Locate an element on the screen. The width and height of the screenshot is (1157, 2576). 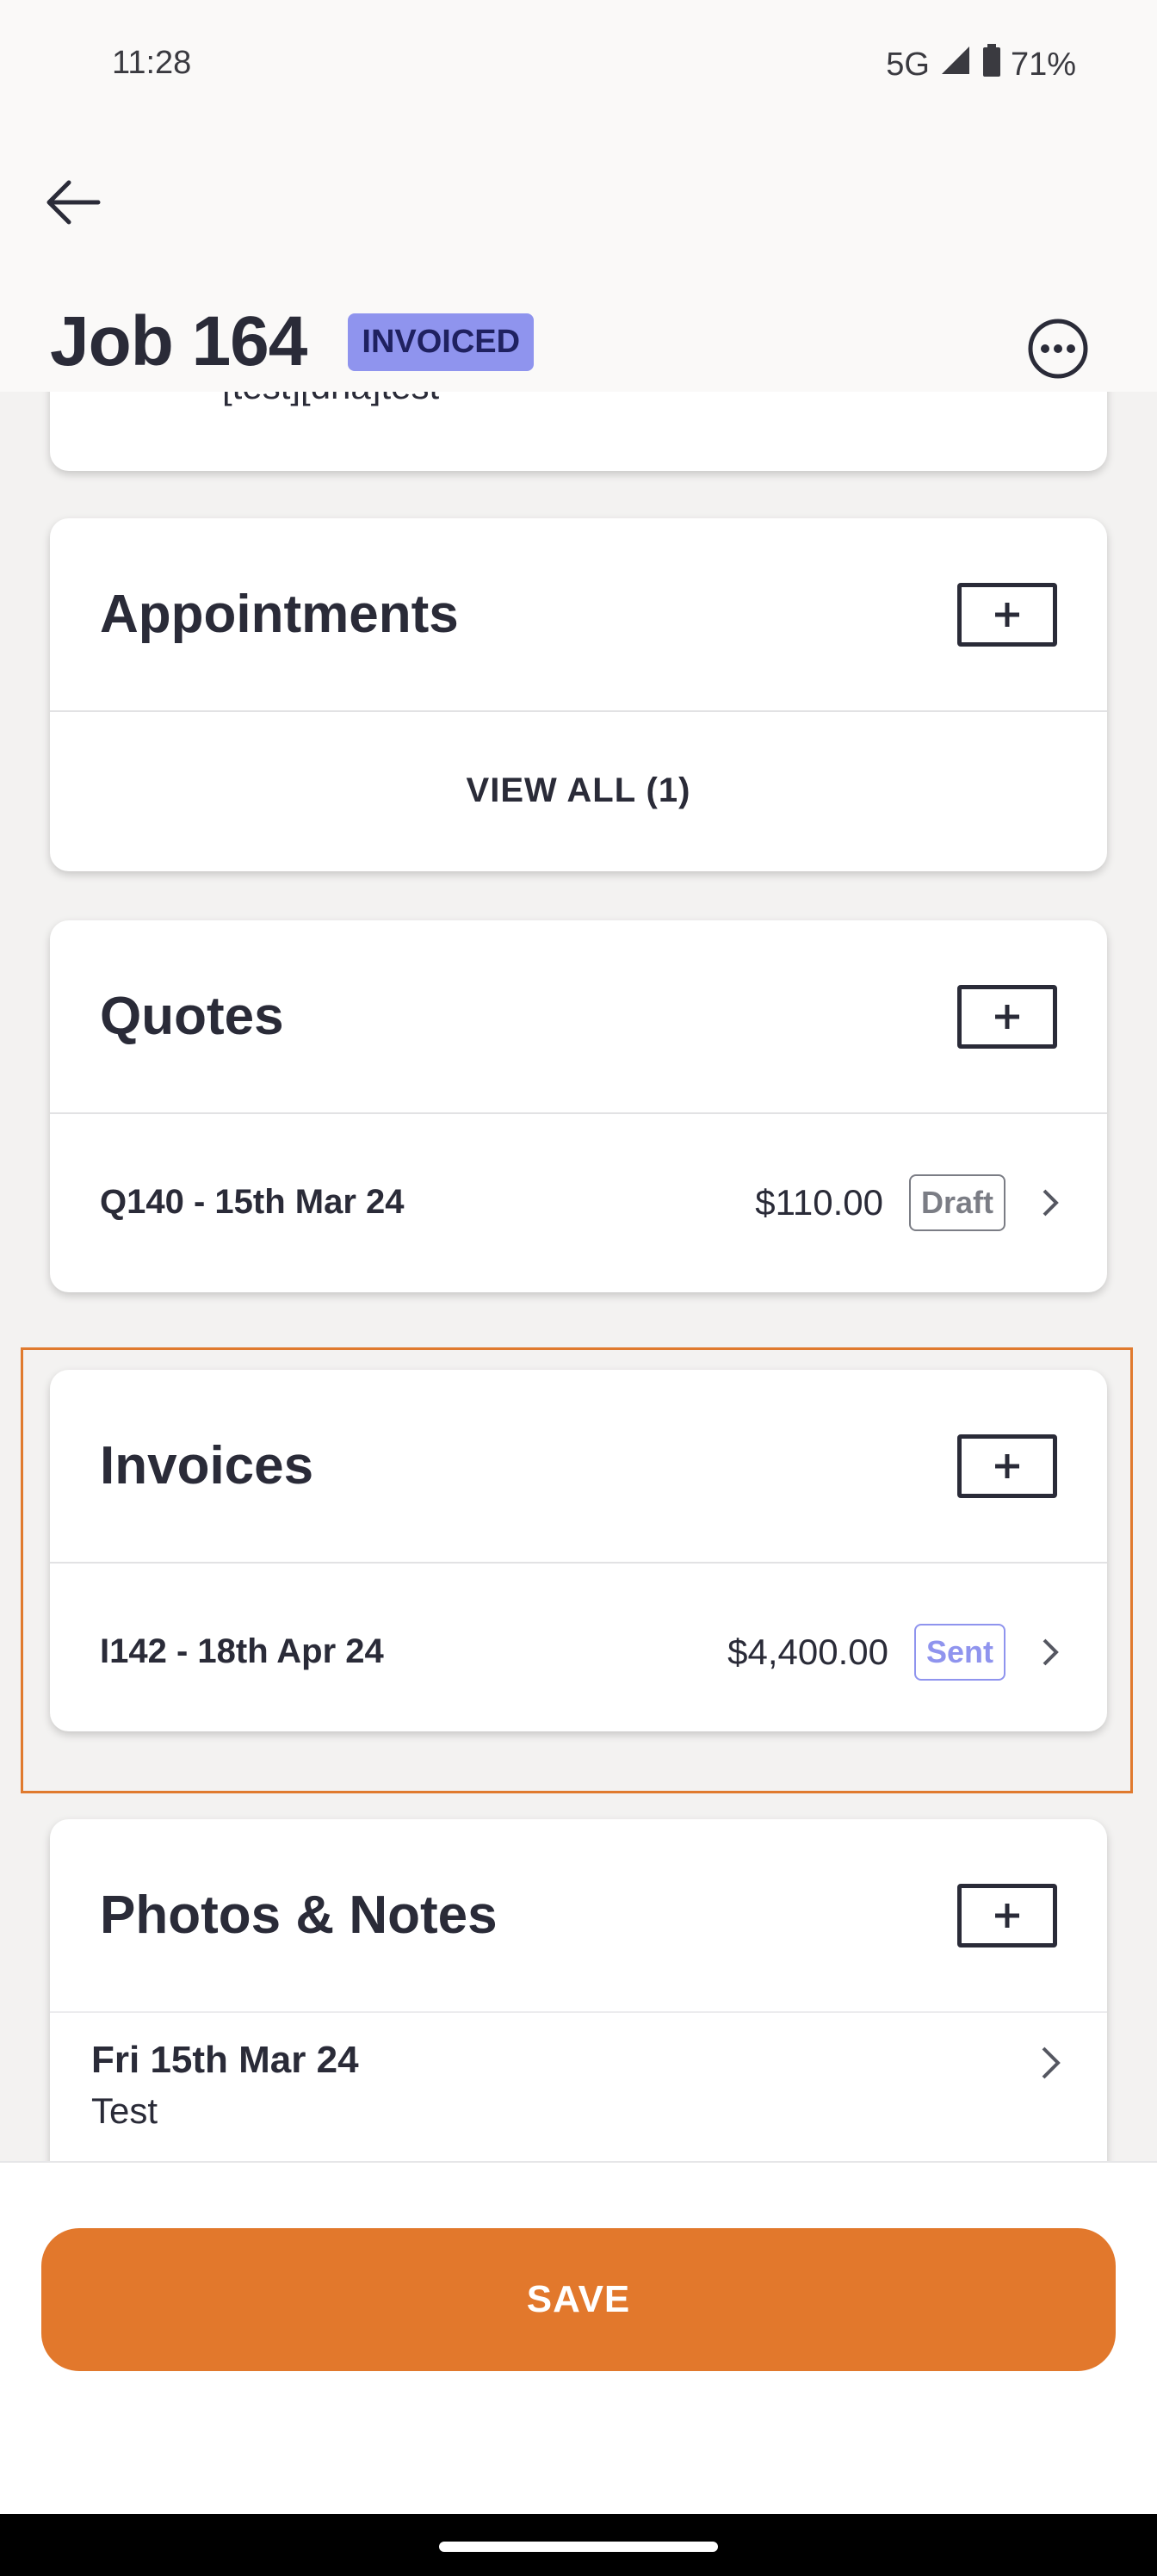
photos-notes-card: Photos & Notes Fri 15th Mar 24 Test is located at coordinates (579, 1990).